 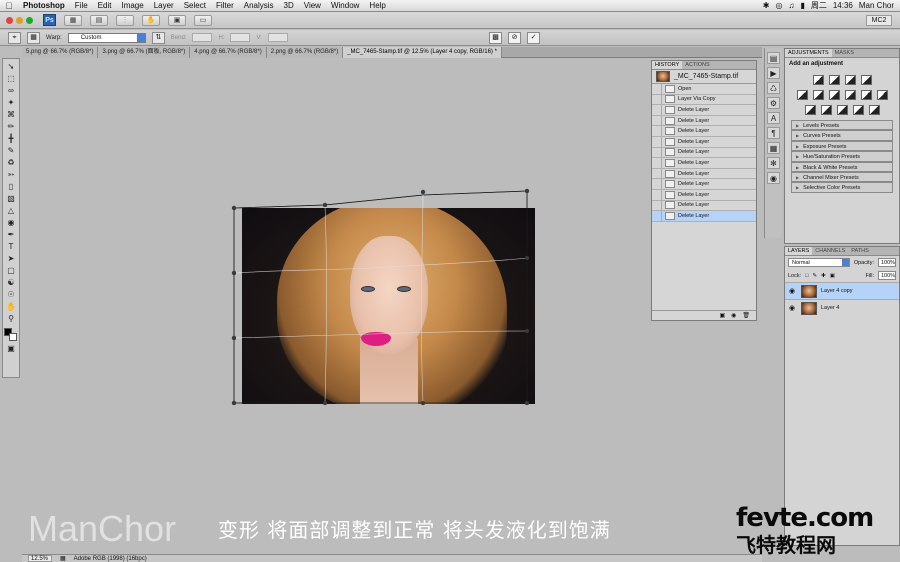 What do you see at coordinates (11, 306) in the screenshot?
I see `hand-tool-icon: ✋` at bounding box center [11, 306].